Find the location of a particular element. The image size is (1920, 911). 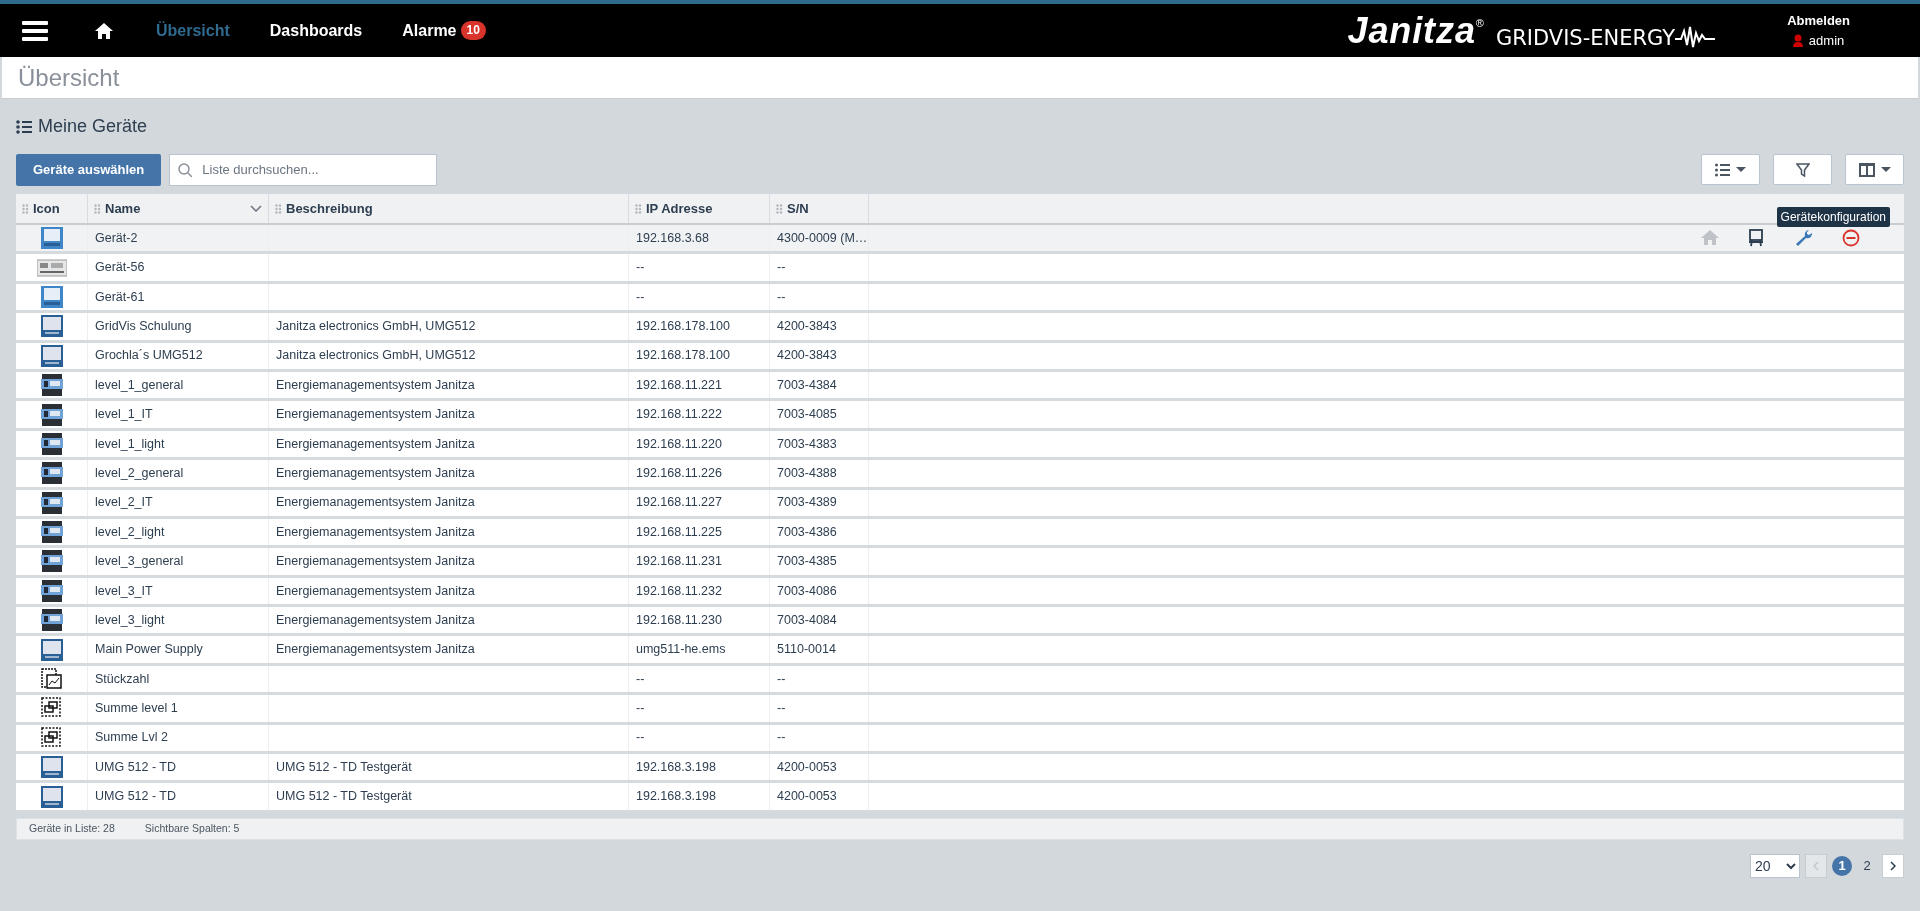

table-cell-text: 192.168.11.220 is located at coordinates (679, 444).